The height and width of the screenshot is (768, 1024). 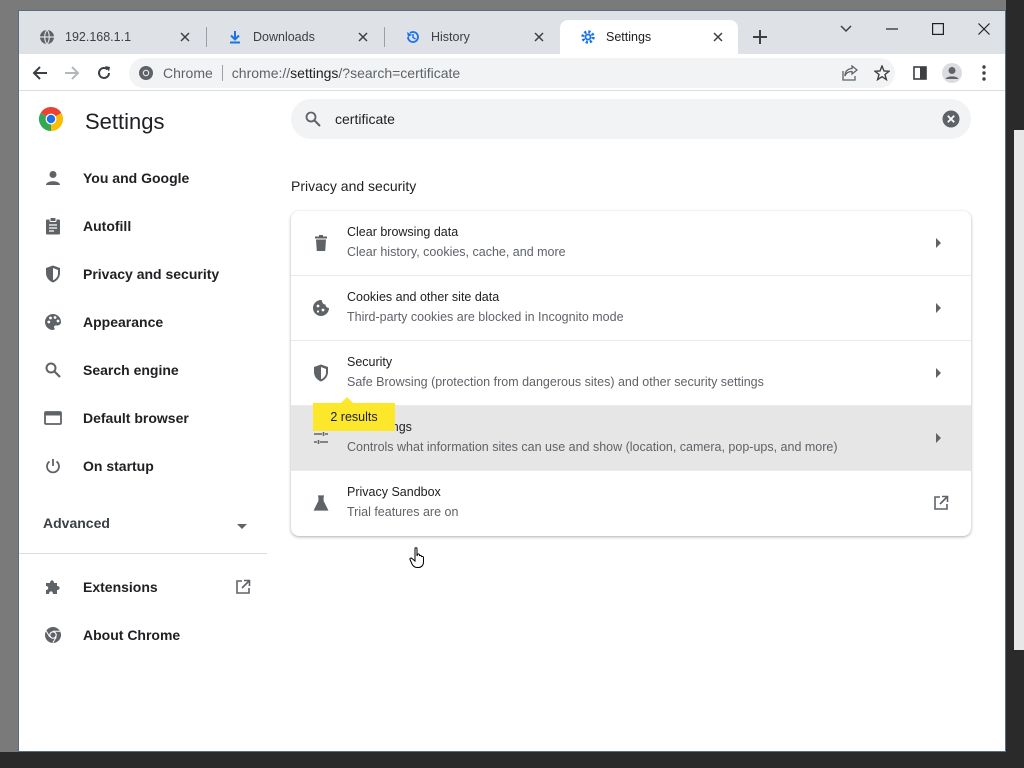 What do you see at coordinates (321, 308) in the screenshot?
I see `cookie-icon` at bounding box center [321, 308].